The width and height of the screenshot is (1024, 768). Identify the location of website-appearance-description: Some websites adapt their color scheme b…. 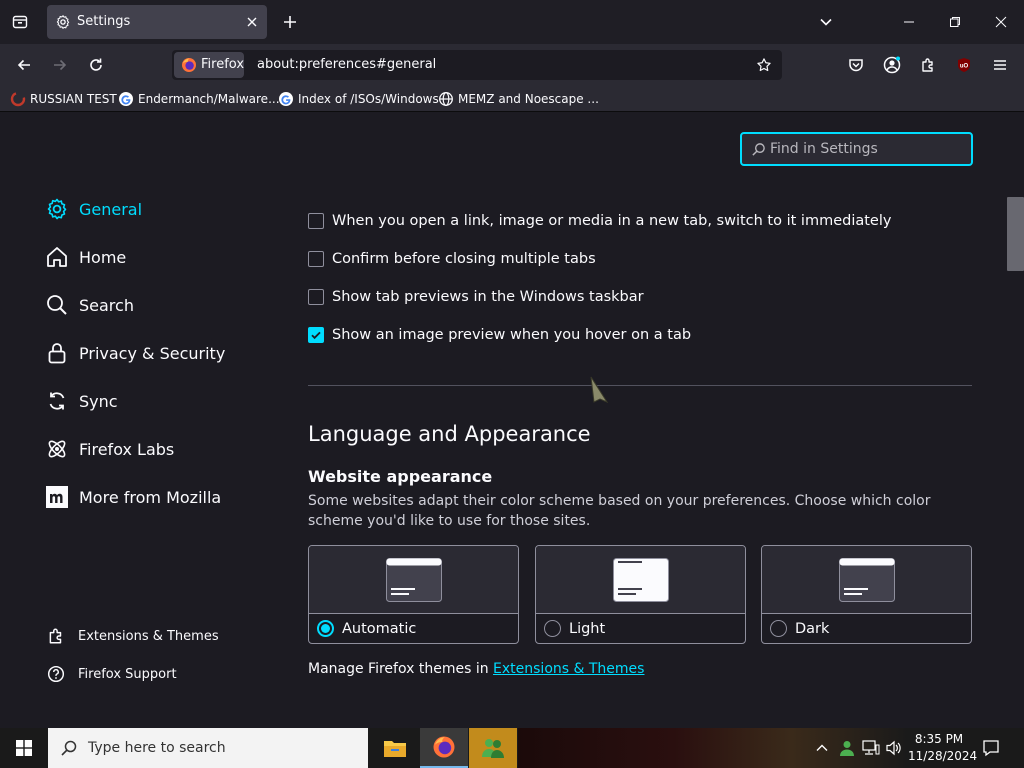
(619, 511).